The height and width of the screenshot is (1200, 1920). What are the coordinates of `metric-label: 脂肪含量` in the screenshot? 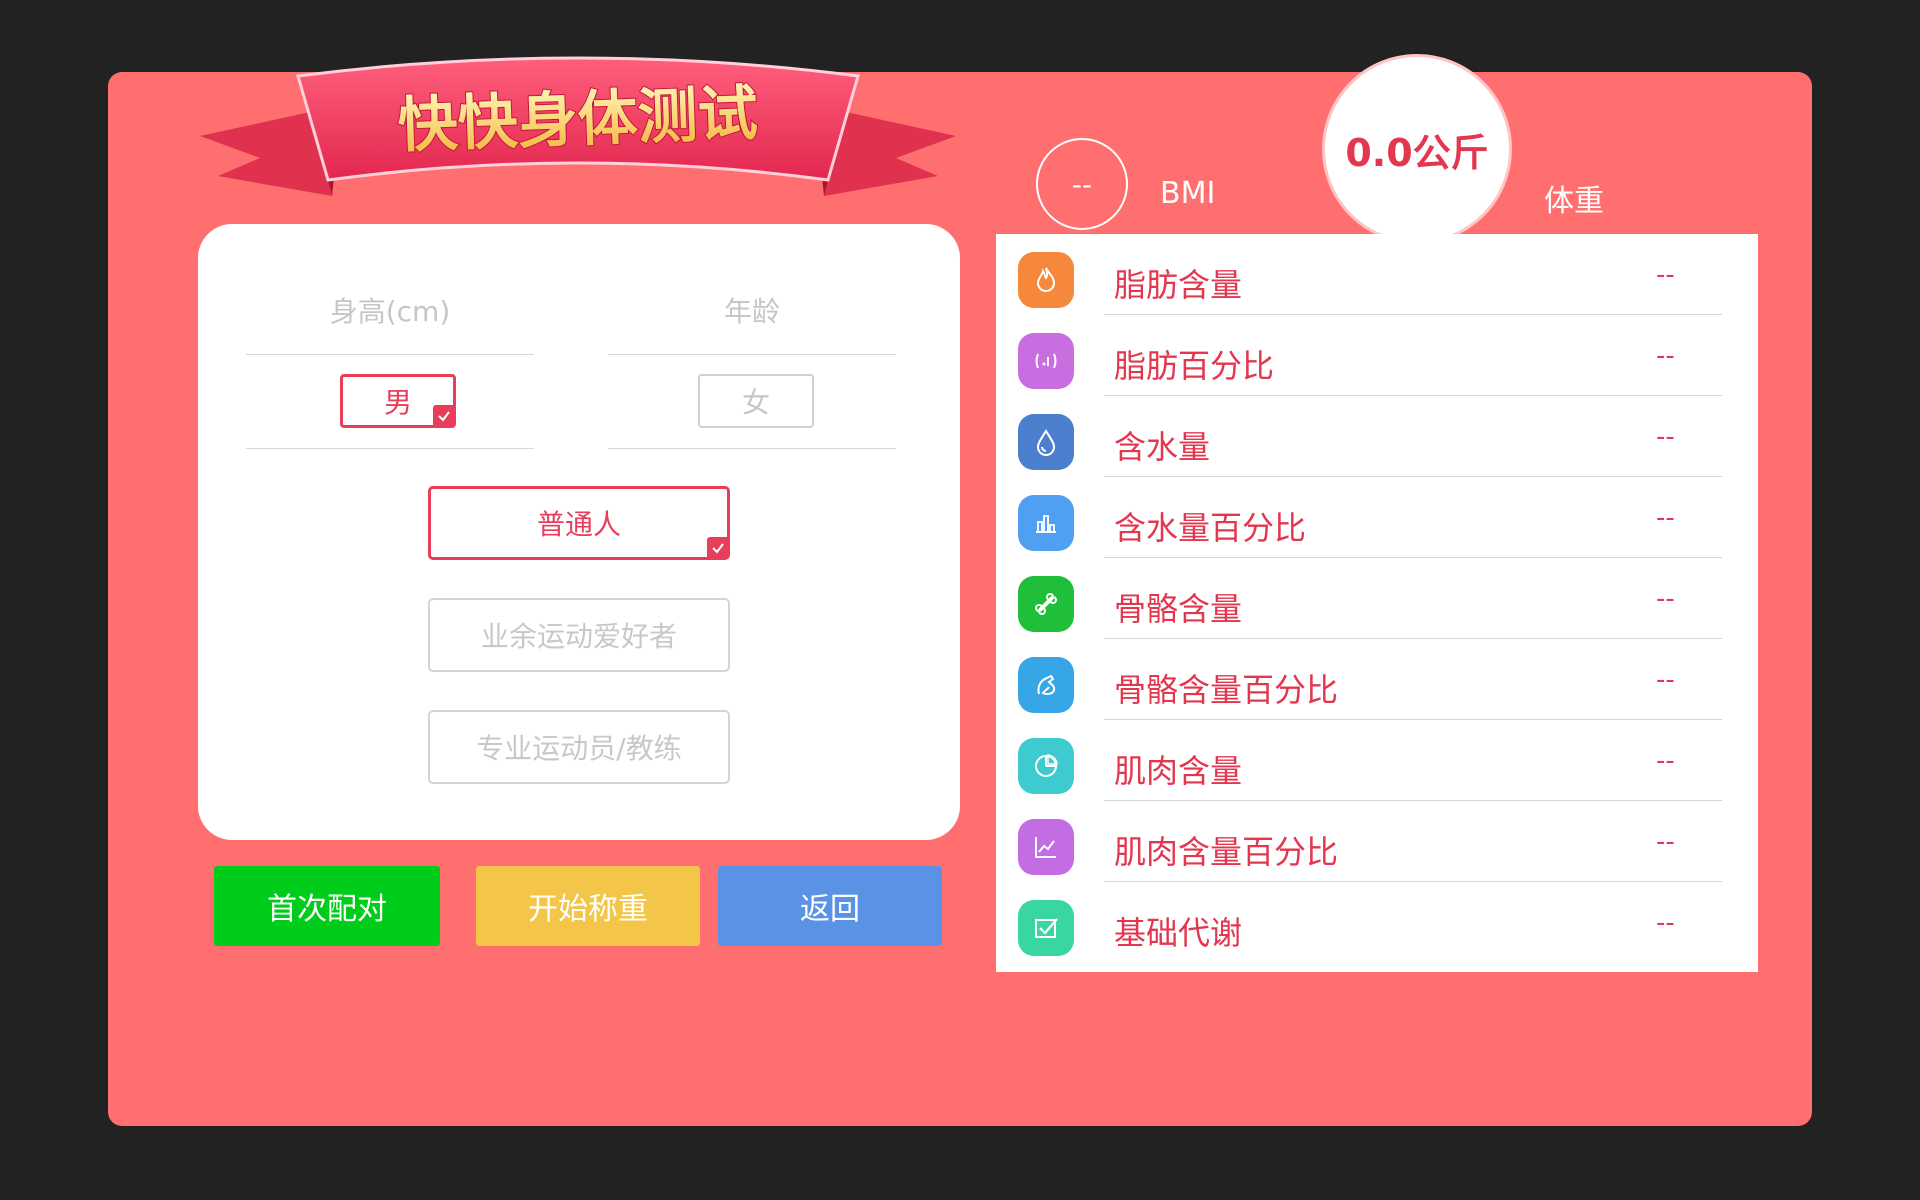 It's located at (1178, 285).